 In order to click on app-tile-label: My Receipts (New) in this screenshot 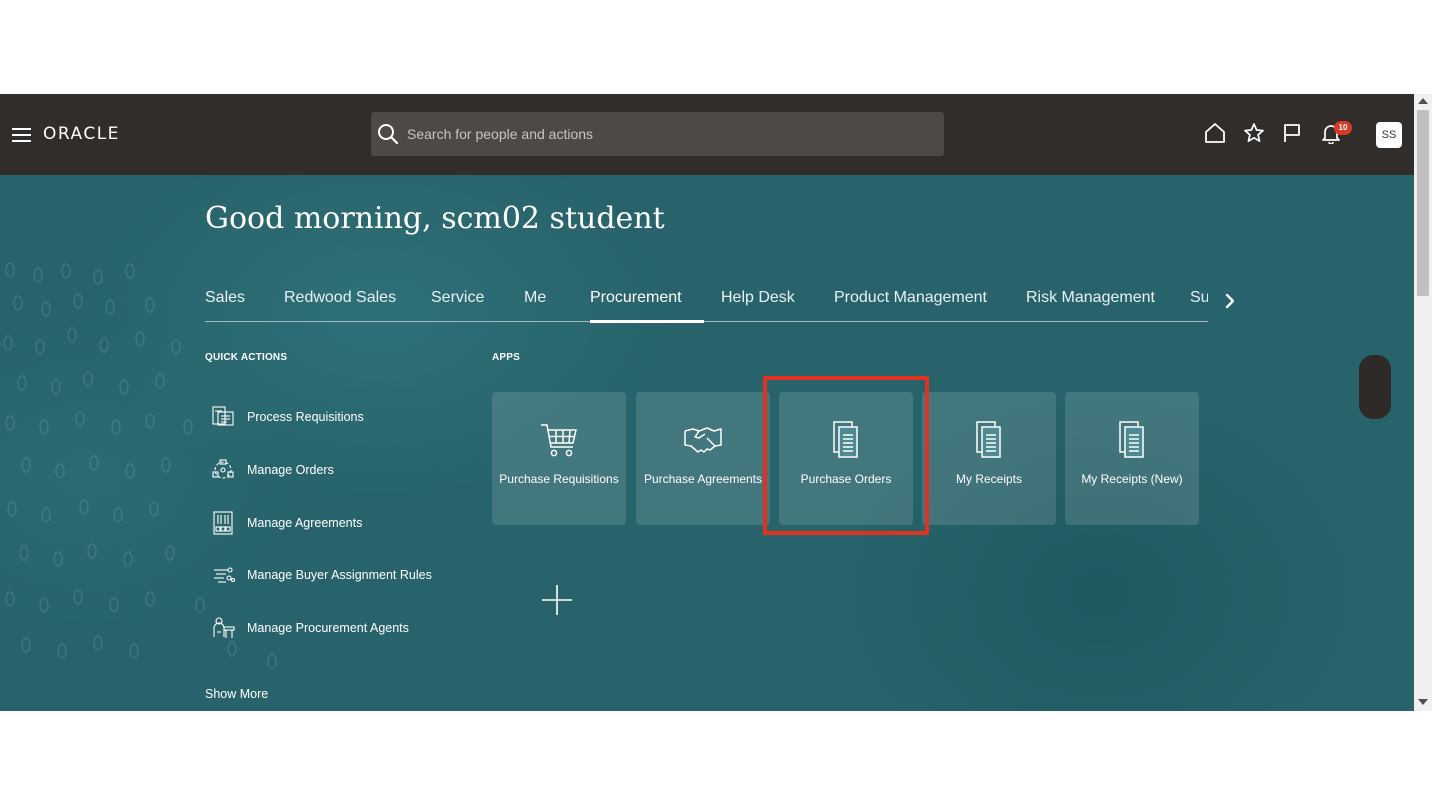, I will do `click(1132, 479)`.